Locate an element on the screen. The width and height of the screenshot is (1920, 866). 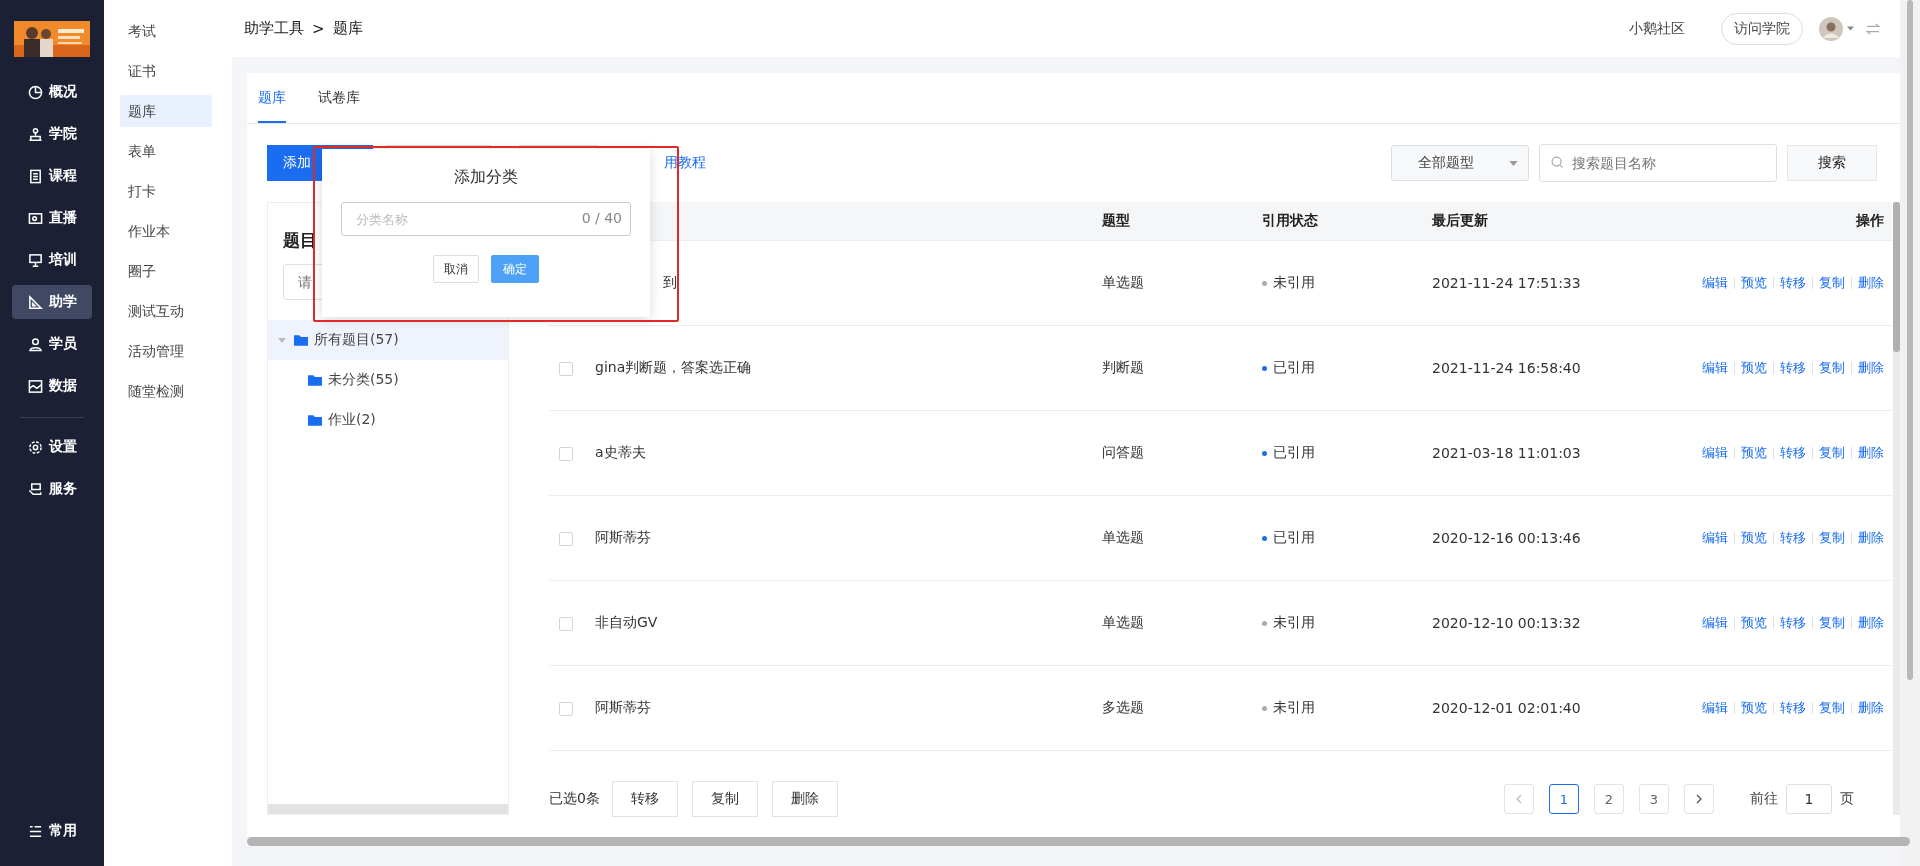
page-button: 2 is located at coordinates (1609, 799).